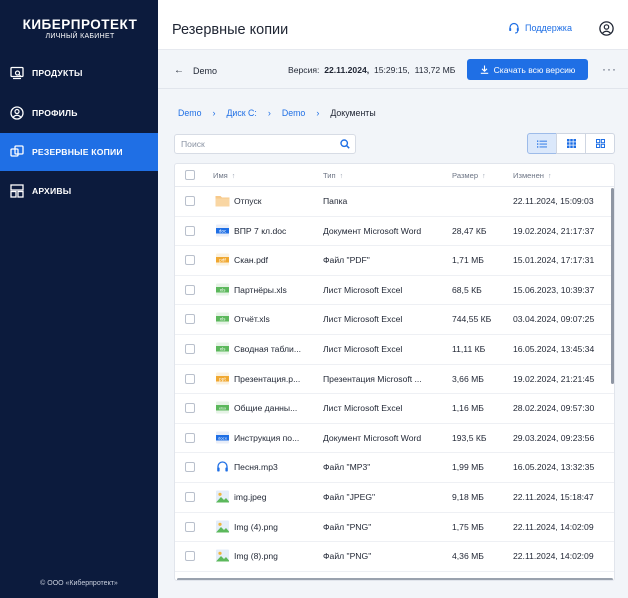 This screenshot has width=628, height=598. What do you see at coordinates (335, 201) in the screenshot?
I see `file-type: Папка` at bounding box center [335, 201].